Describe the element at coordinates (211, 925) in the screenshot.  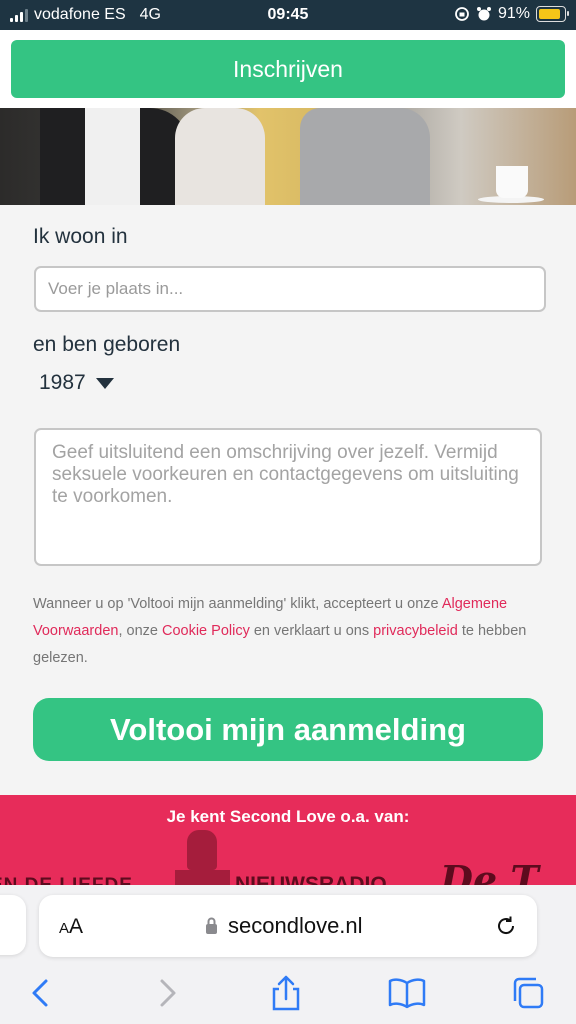
I see `lock-icon` at that location.